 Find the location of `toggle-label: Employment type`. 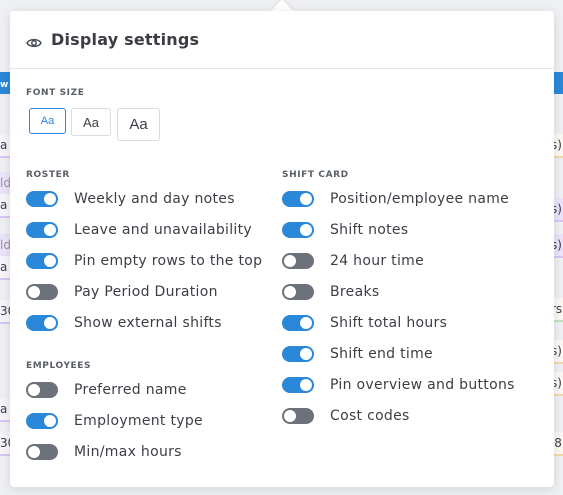

toggle-label: Employment type is located at coordinates (138, 421).